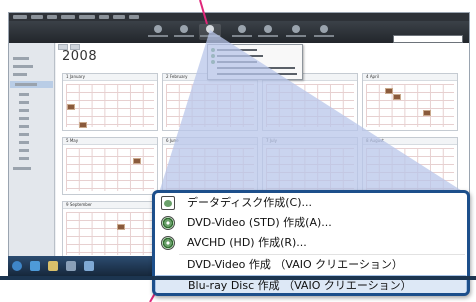 The width and height of the screenshot is (476, 302). What do you see at coordinates (238, 278) in the screenshot?
I see `figure-bottom-strip` at bounding box center [238, 278].